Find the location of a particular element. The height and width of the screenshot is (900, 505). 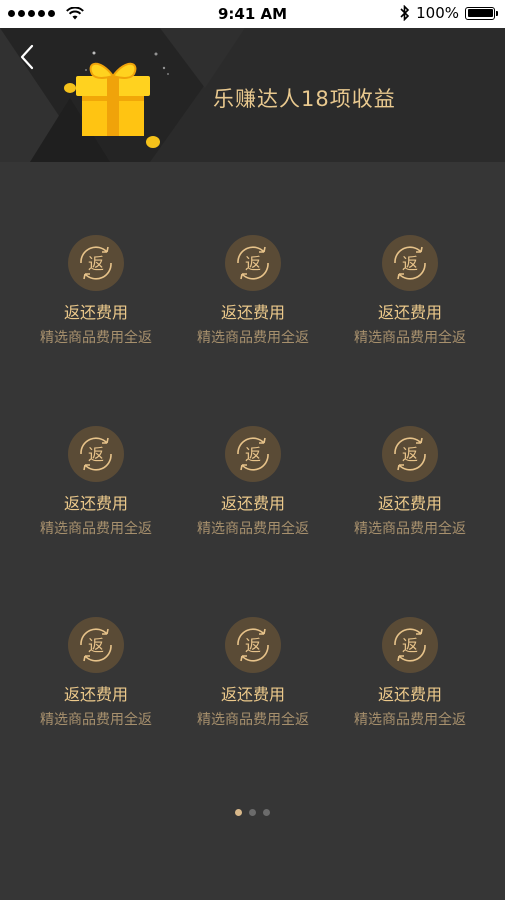

header: 乐赚达人18项收益 is located at coordinates (252, 95).